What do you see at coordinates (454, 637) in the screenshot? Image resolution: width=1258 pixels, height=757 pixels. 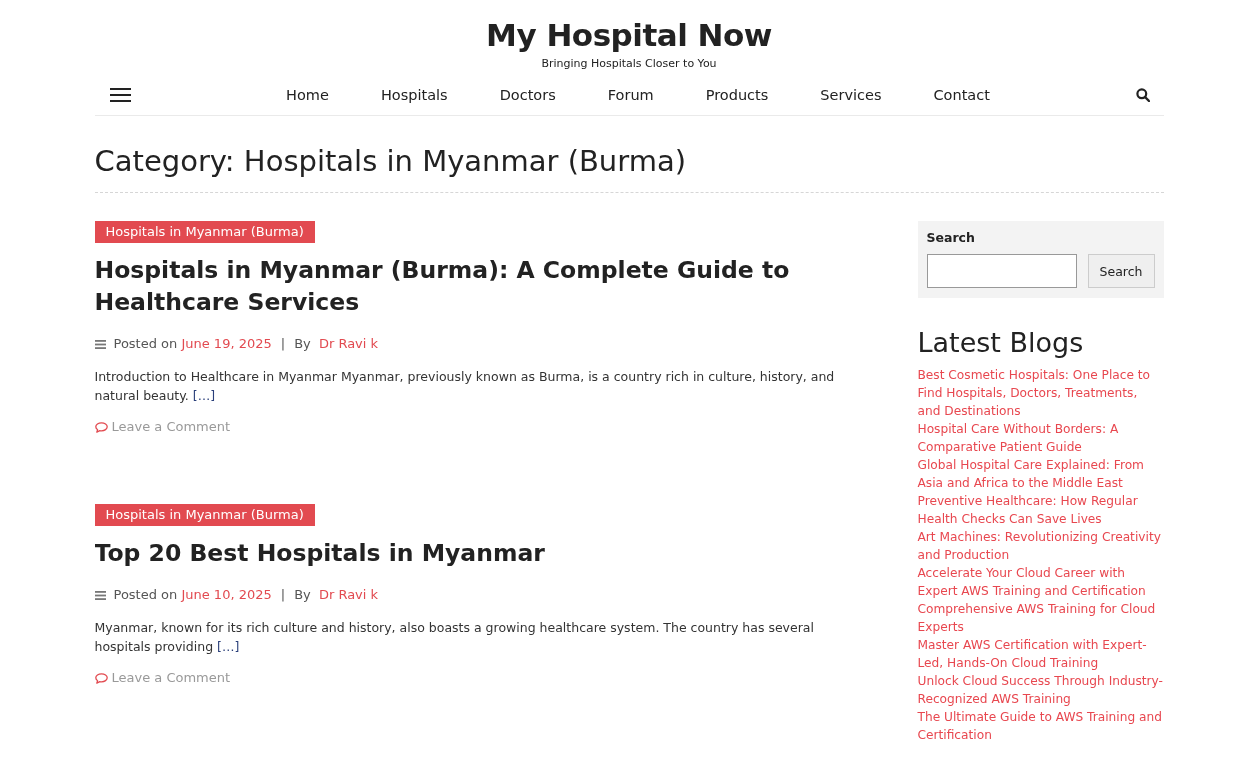 I see `post-excerpt: Myanmar, known for its rich culture and history, also boasts a growing healthcare system. The country has several hospitals providing […]` at bounding box center [454, 637].